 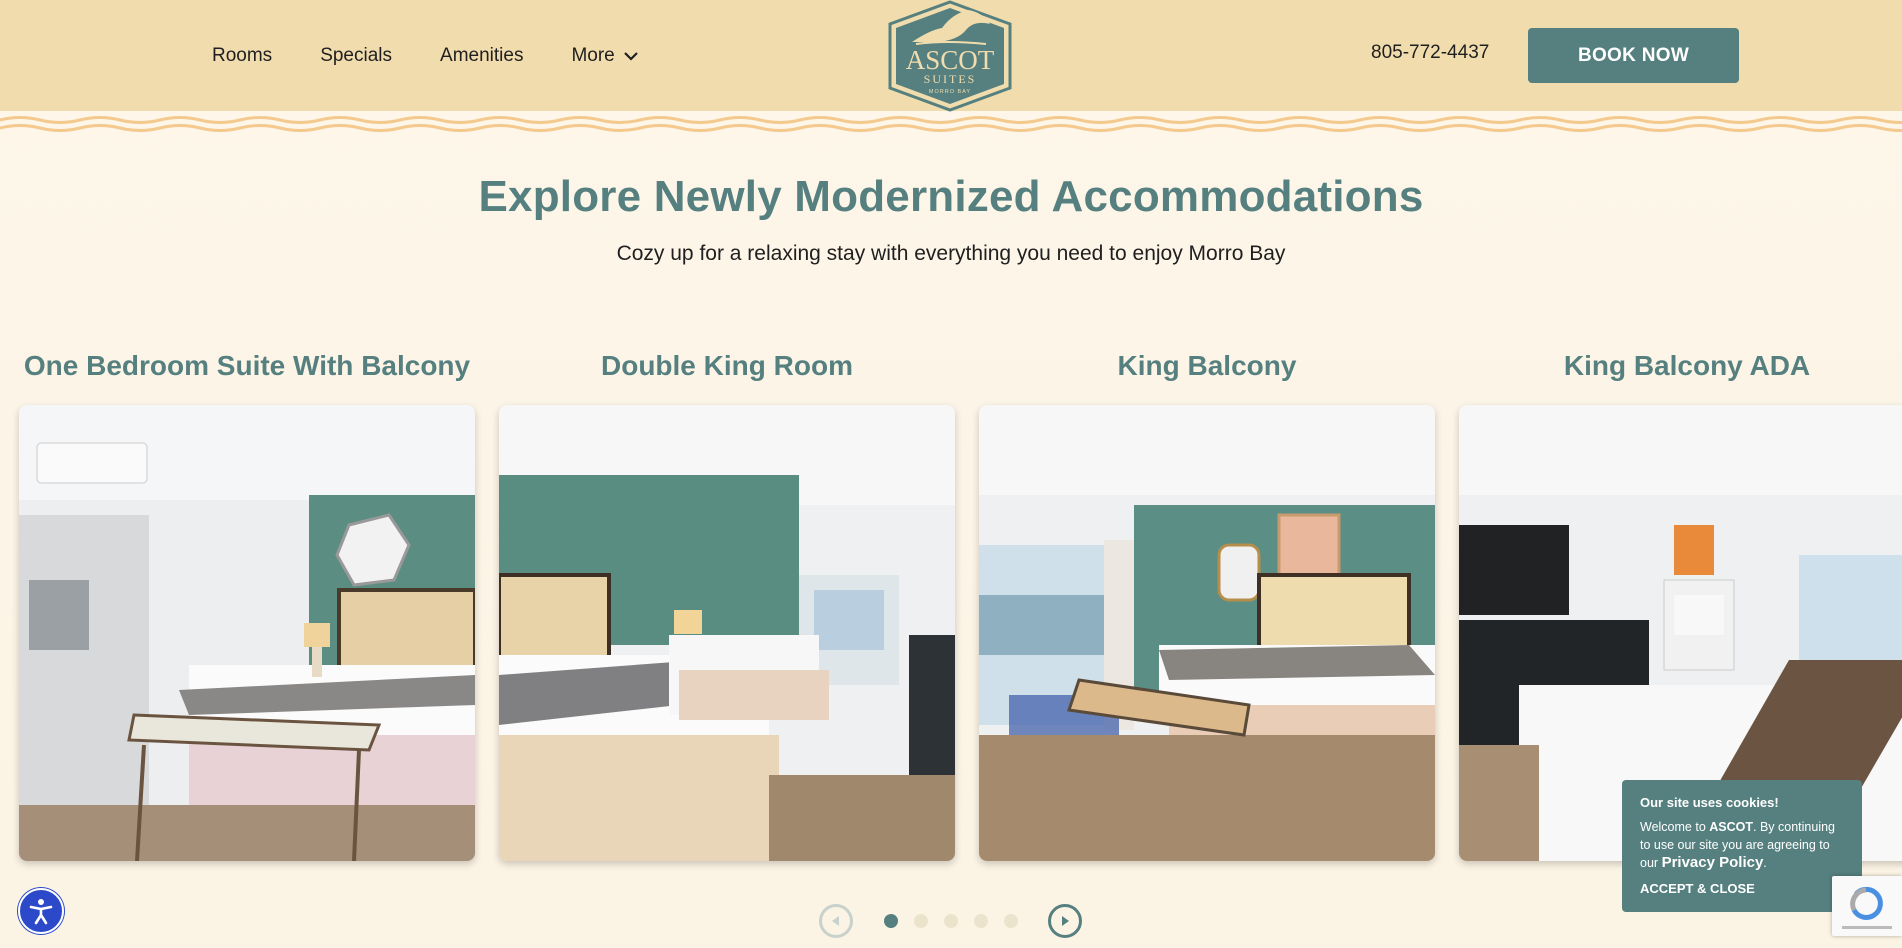 What do you see at coordinates (951, 196) in the screenshot?
I see `section-title: Explore Newly Modernized Accommodations` at bounding box center [951, 196].